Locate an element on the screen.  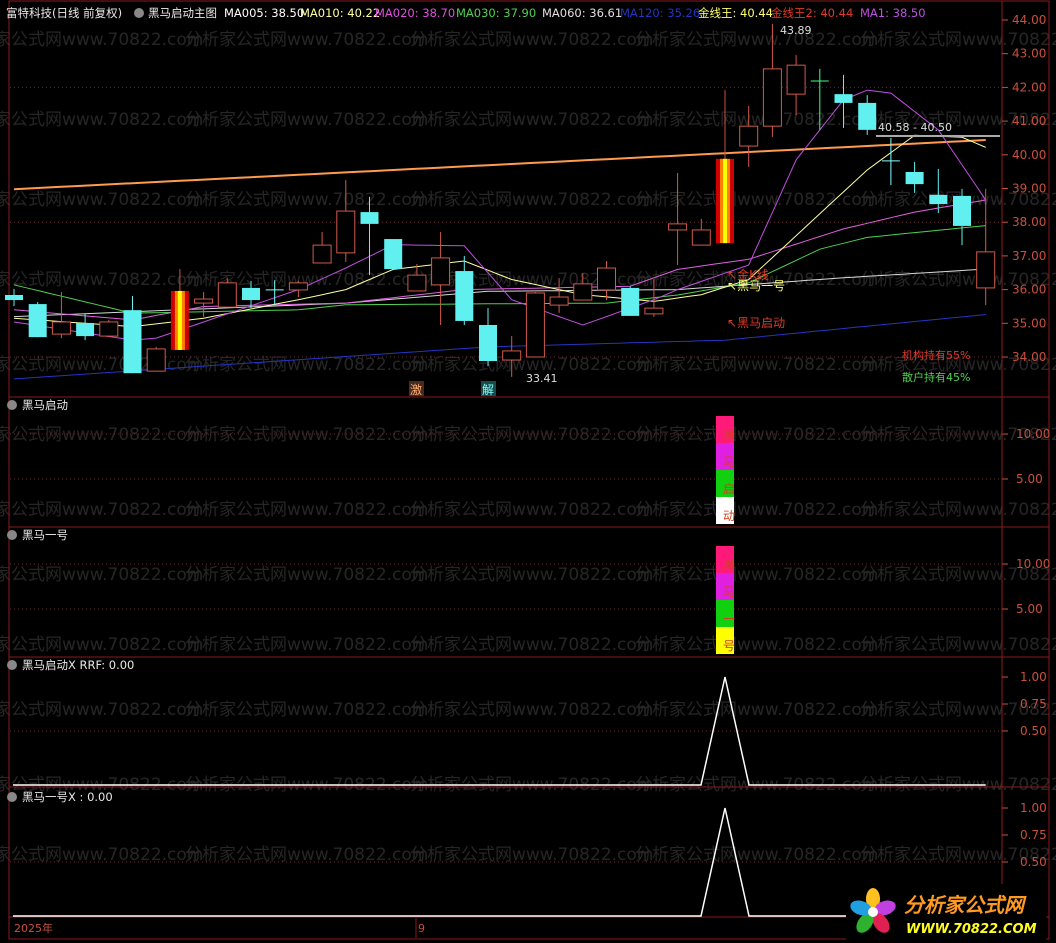
signal-bar-char: 启 is located at coordinates (729, 489).